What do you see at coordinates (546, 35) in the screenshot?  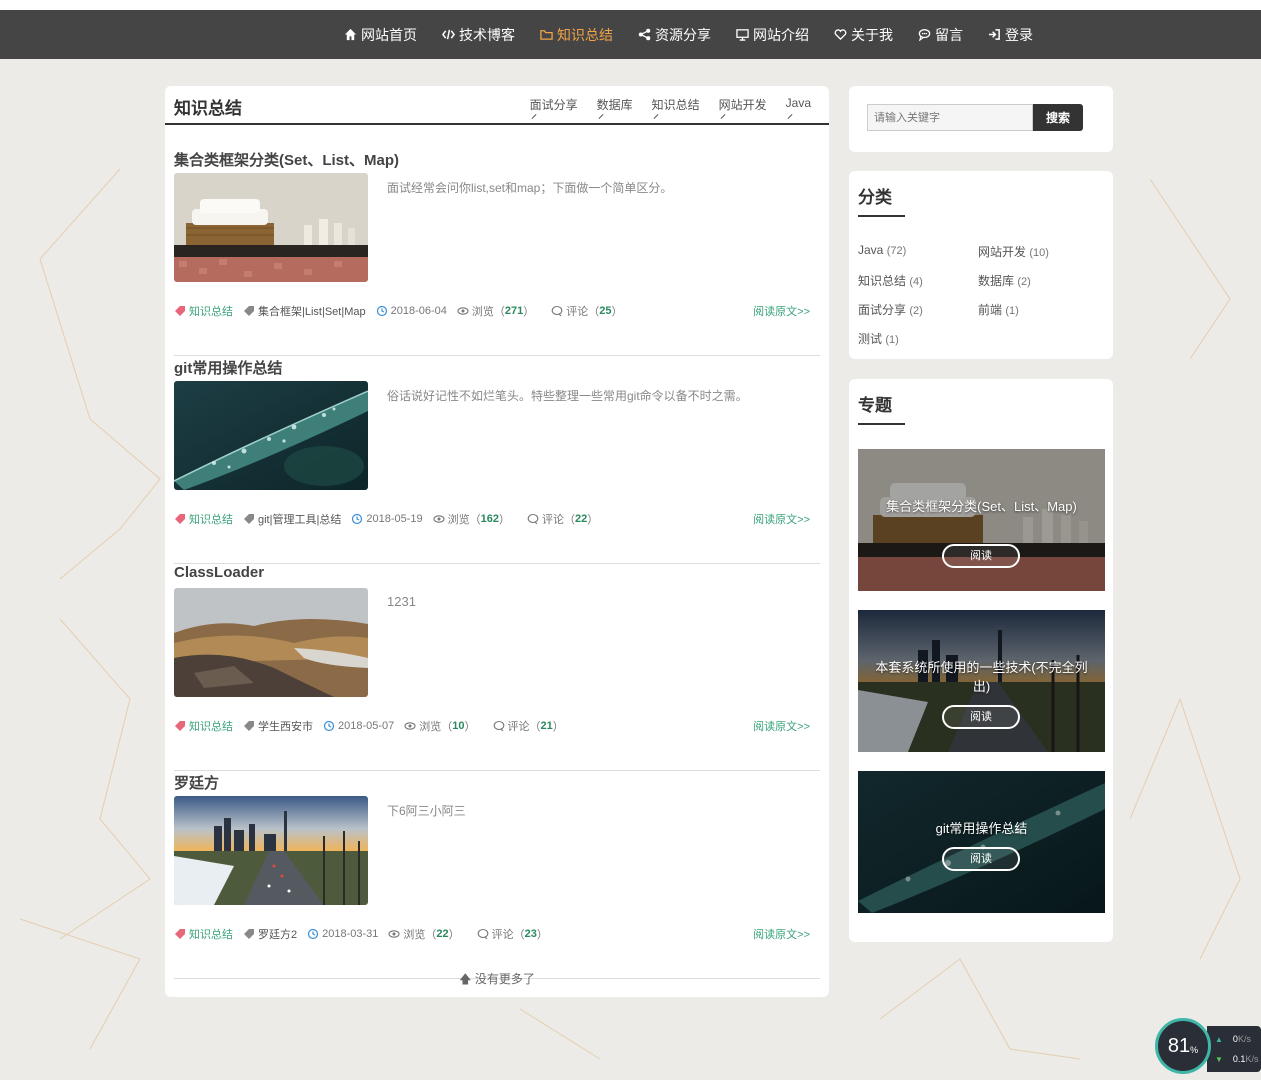 I see `folder-icon` at bounding box center [546, 35].